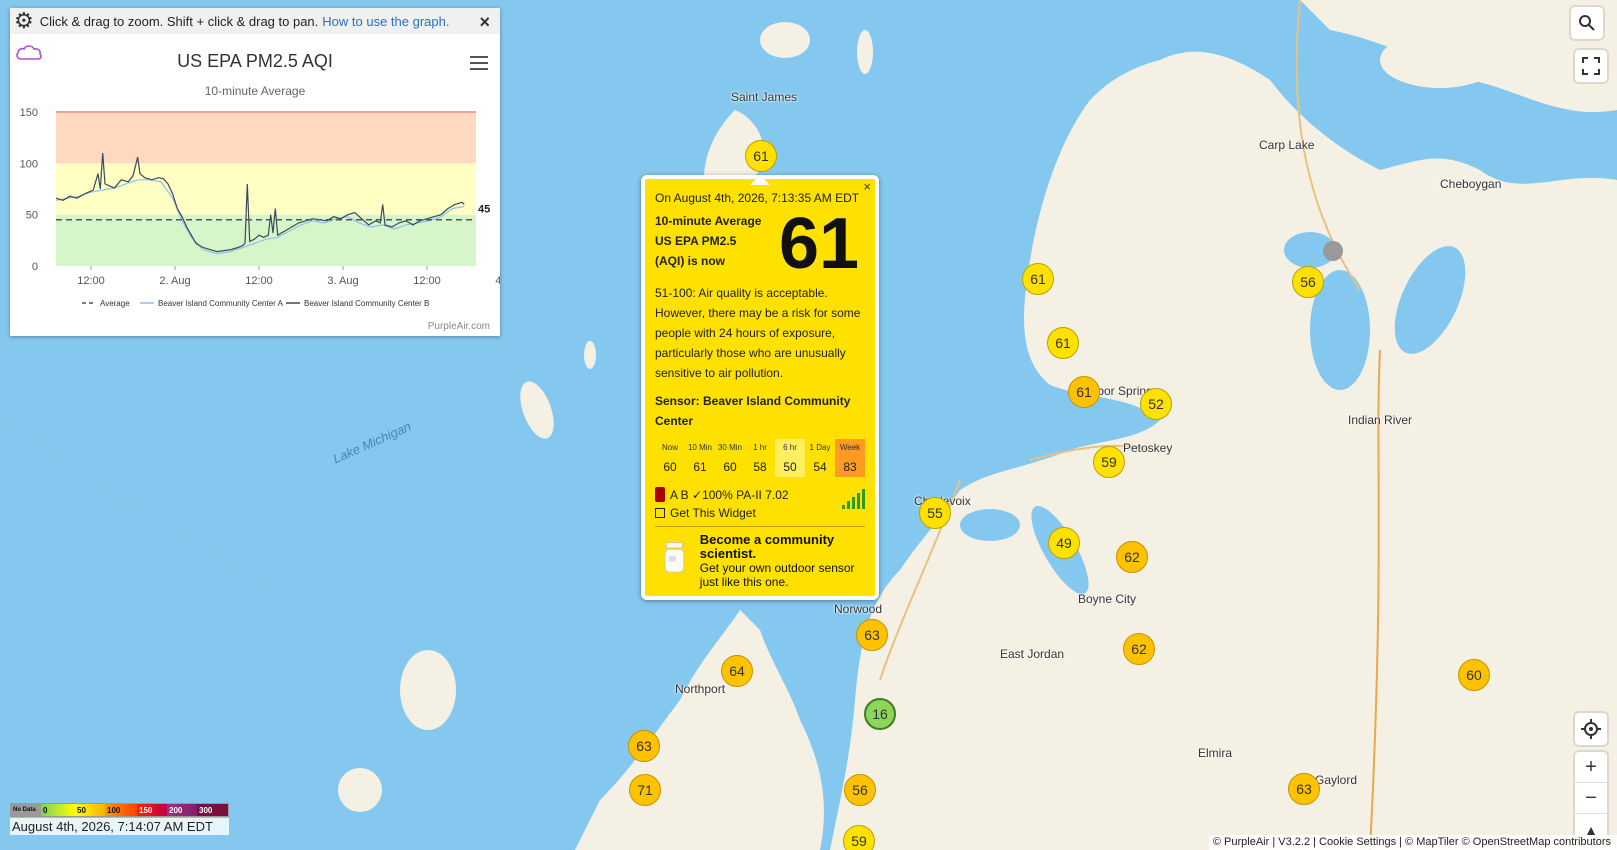 The height and width of the screenshot is (850, 1617). I want to click on search-icon, so click(1587, 23).